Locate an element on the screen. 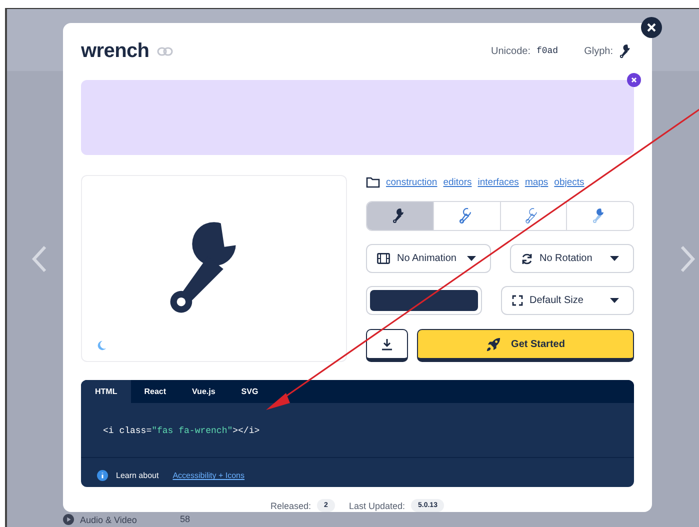 The image size is (699, 527). code-tab: React is located at coordinates (155, 392).